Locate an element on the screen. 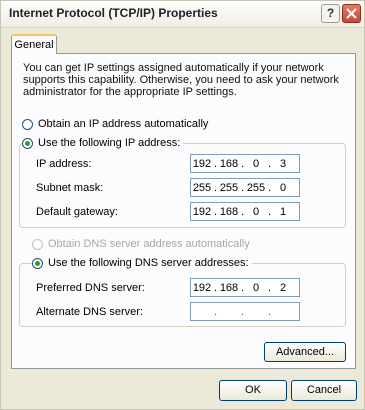 This screenshot has height=410, width=365. tab-general: General is located at coordinates (34, 44).